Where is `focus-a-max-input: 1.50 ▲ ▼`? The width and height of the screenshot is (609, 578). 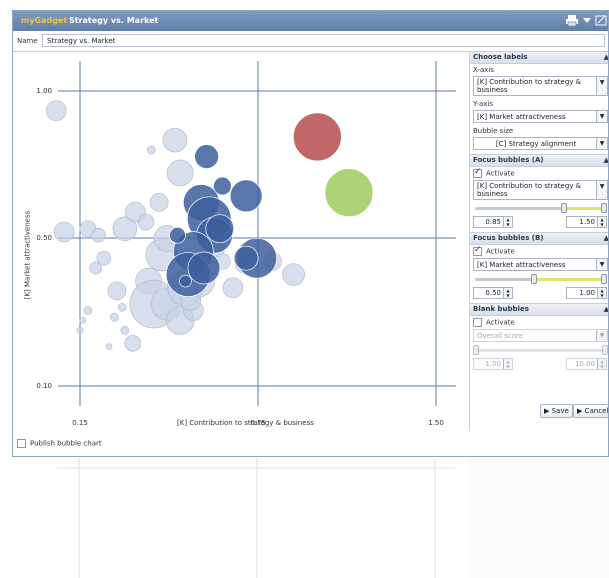
focus-a-max-input: 1.50 ▲ ▼ is located at coordinates (586, 222).